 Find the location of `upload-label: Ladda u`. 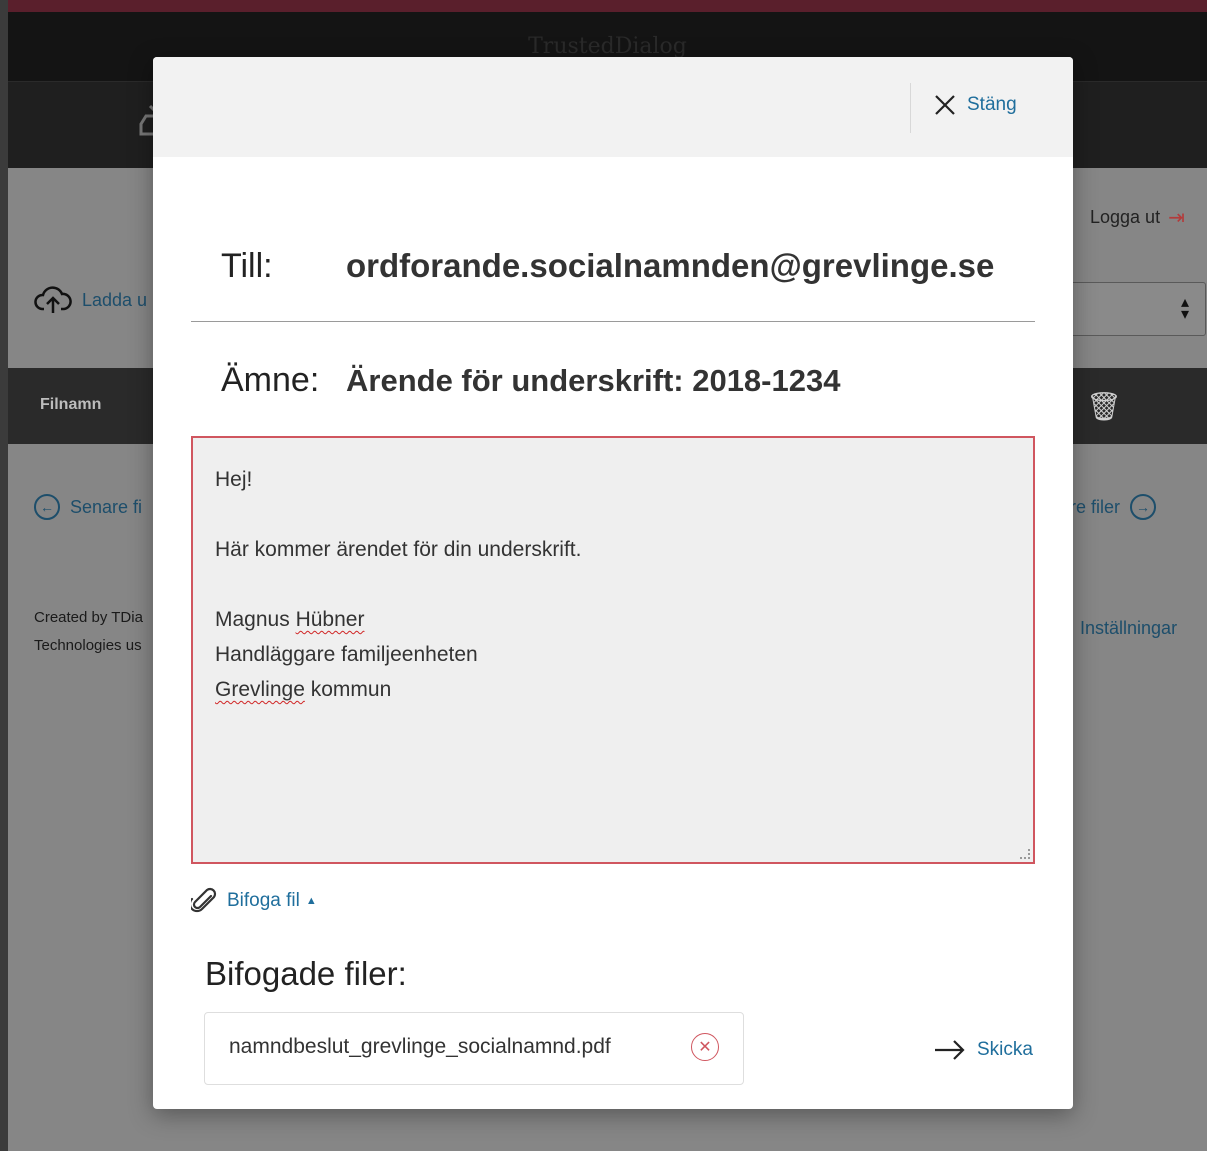

upload-label: Ladda u is located at coordinates (115, 299).